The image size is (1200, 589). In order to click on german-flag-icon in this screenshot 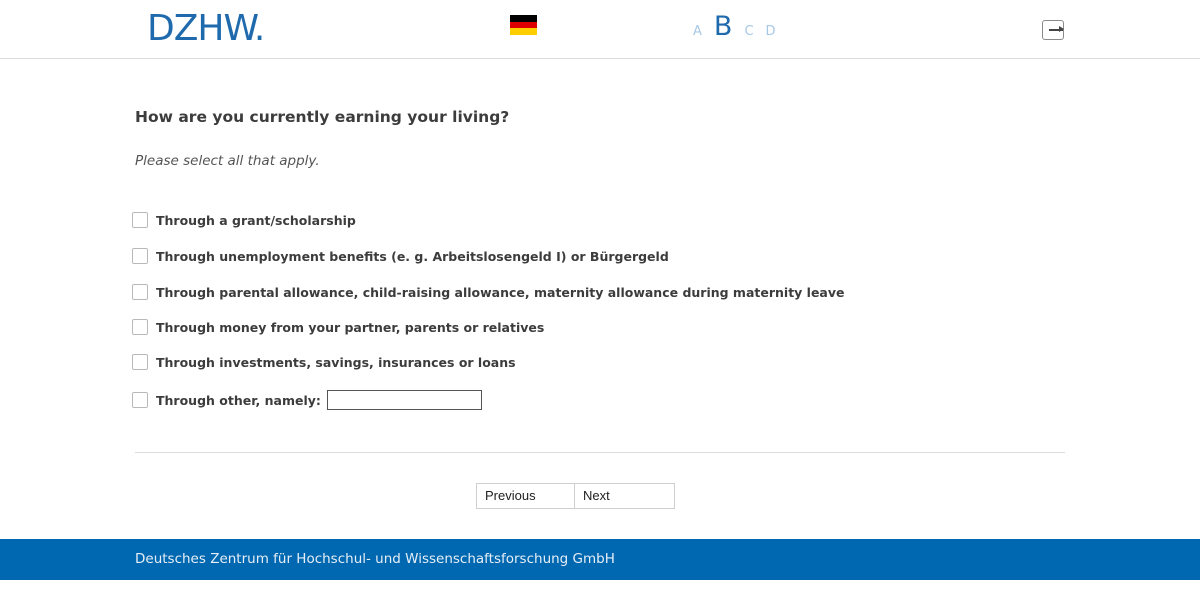, I will do `click(523, 25)`.